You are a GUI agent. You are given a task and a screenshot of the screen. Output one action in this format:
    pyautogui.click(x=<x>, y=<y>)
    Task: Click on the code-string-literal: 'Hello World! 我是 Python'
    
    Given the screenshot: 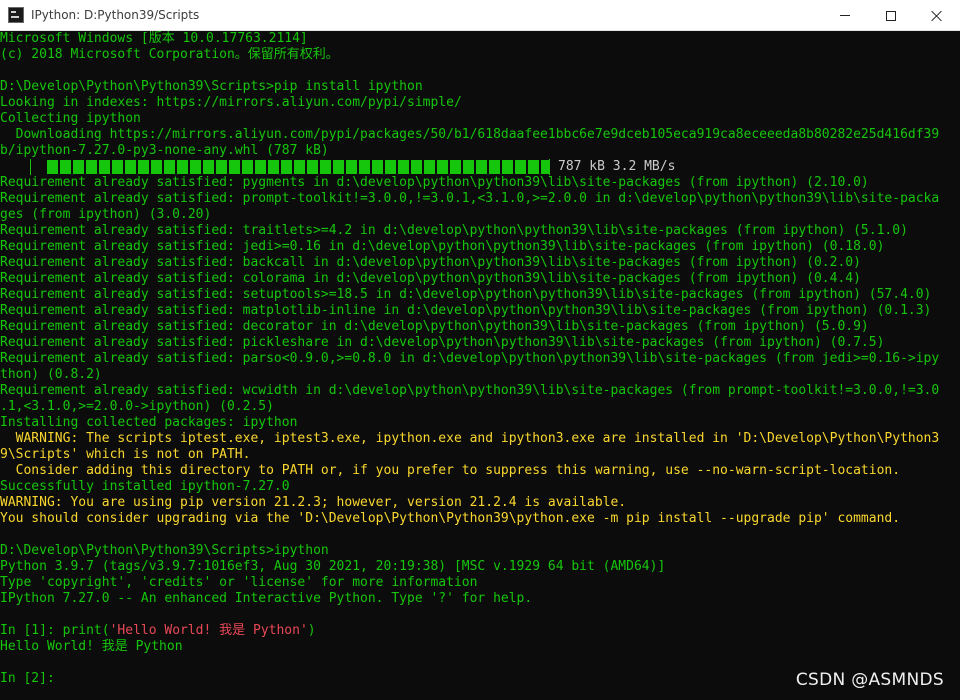 What is the action you would take?
    pyautogui.click(x=208, y=630)
    